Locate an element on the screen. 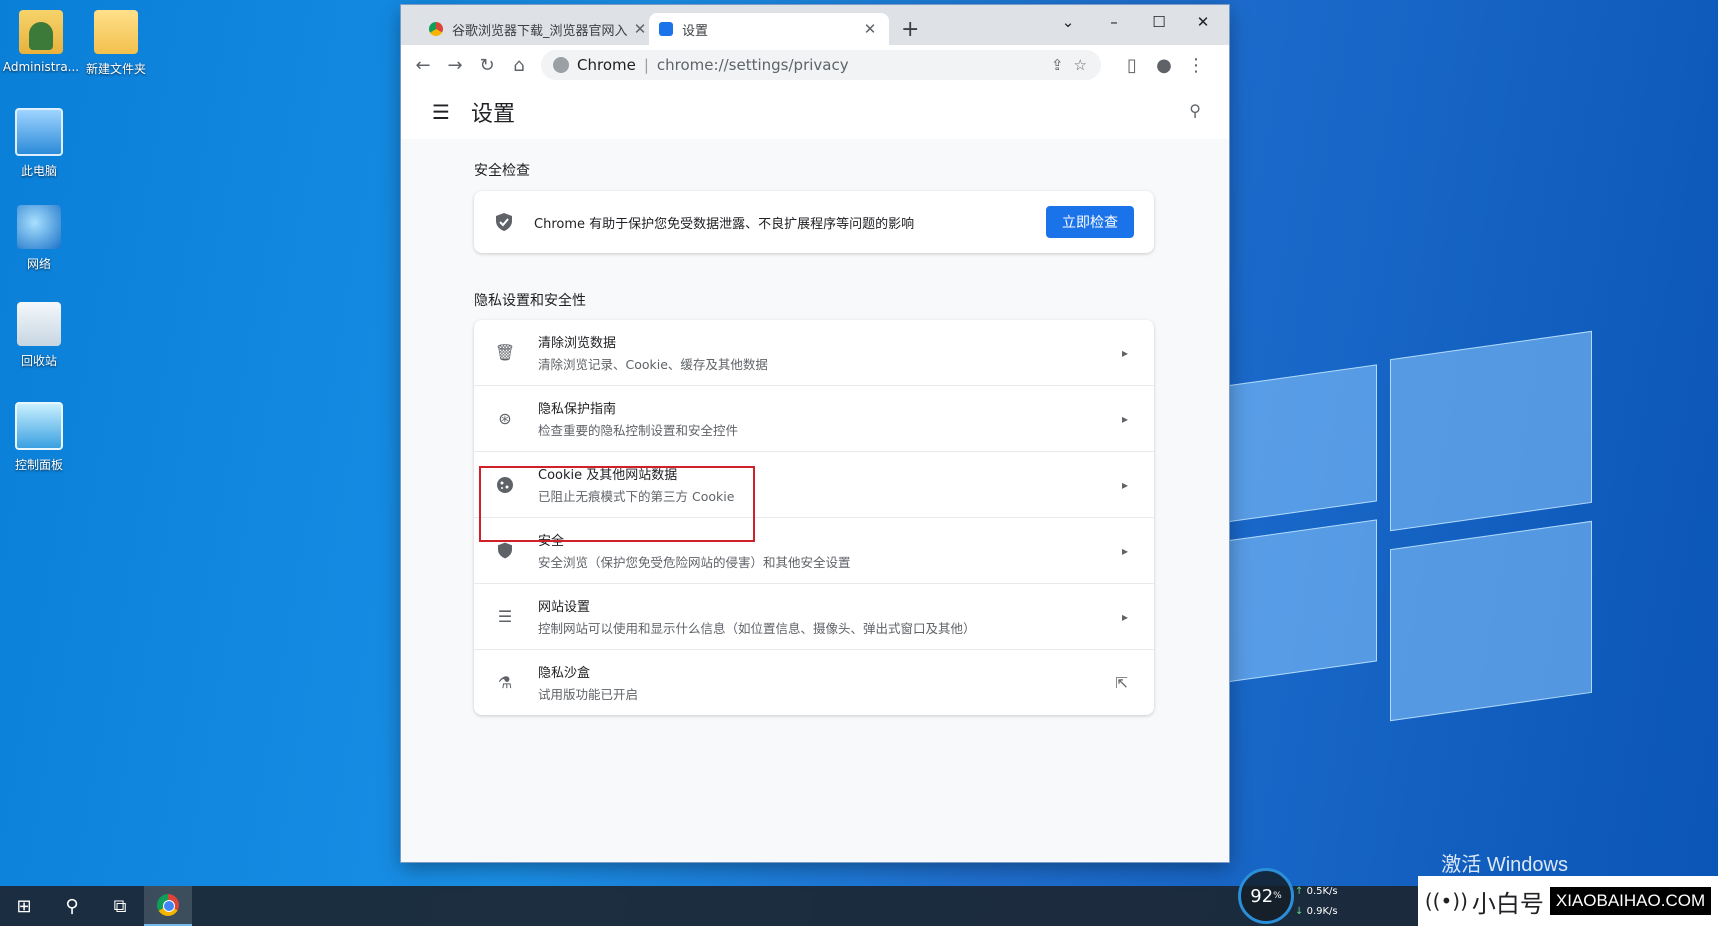  hamburger-menu-icon: ☰ is located at coordinates (441, 112).